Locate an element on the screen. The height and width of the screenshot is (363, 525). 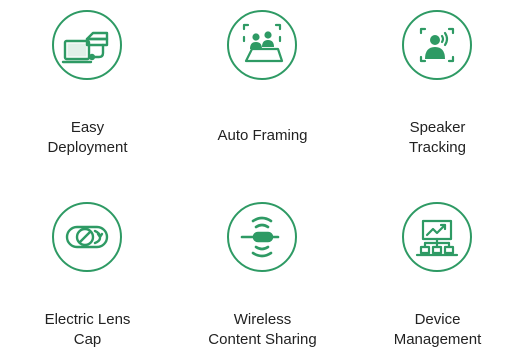
feature-label: Auto Framing is located at coordinates (262, 135).